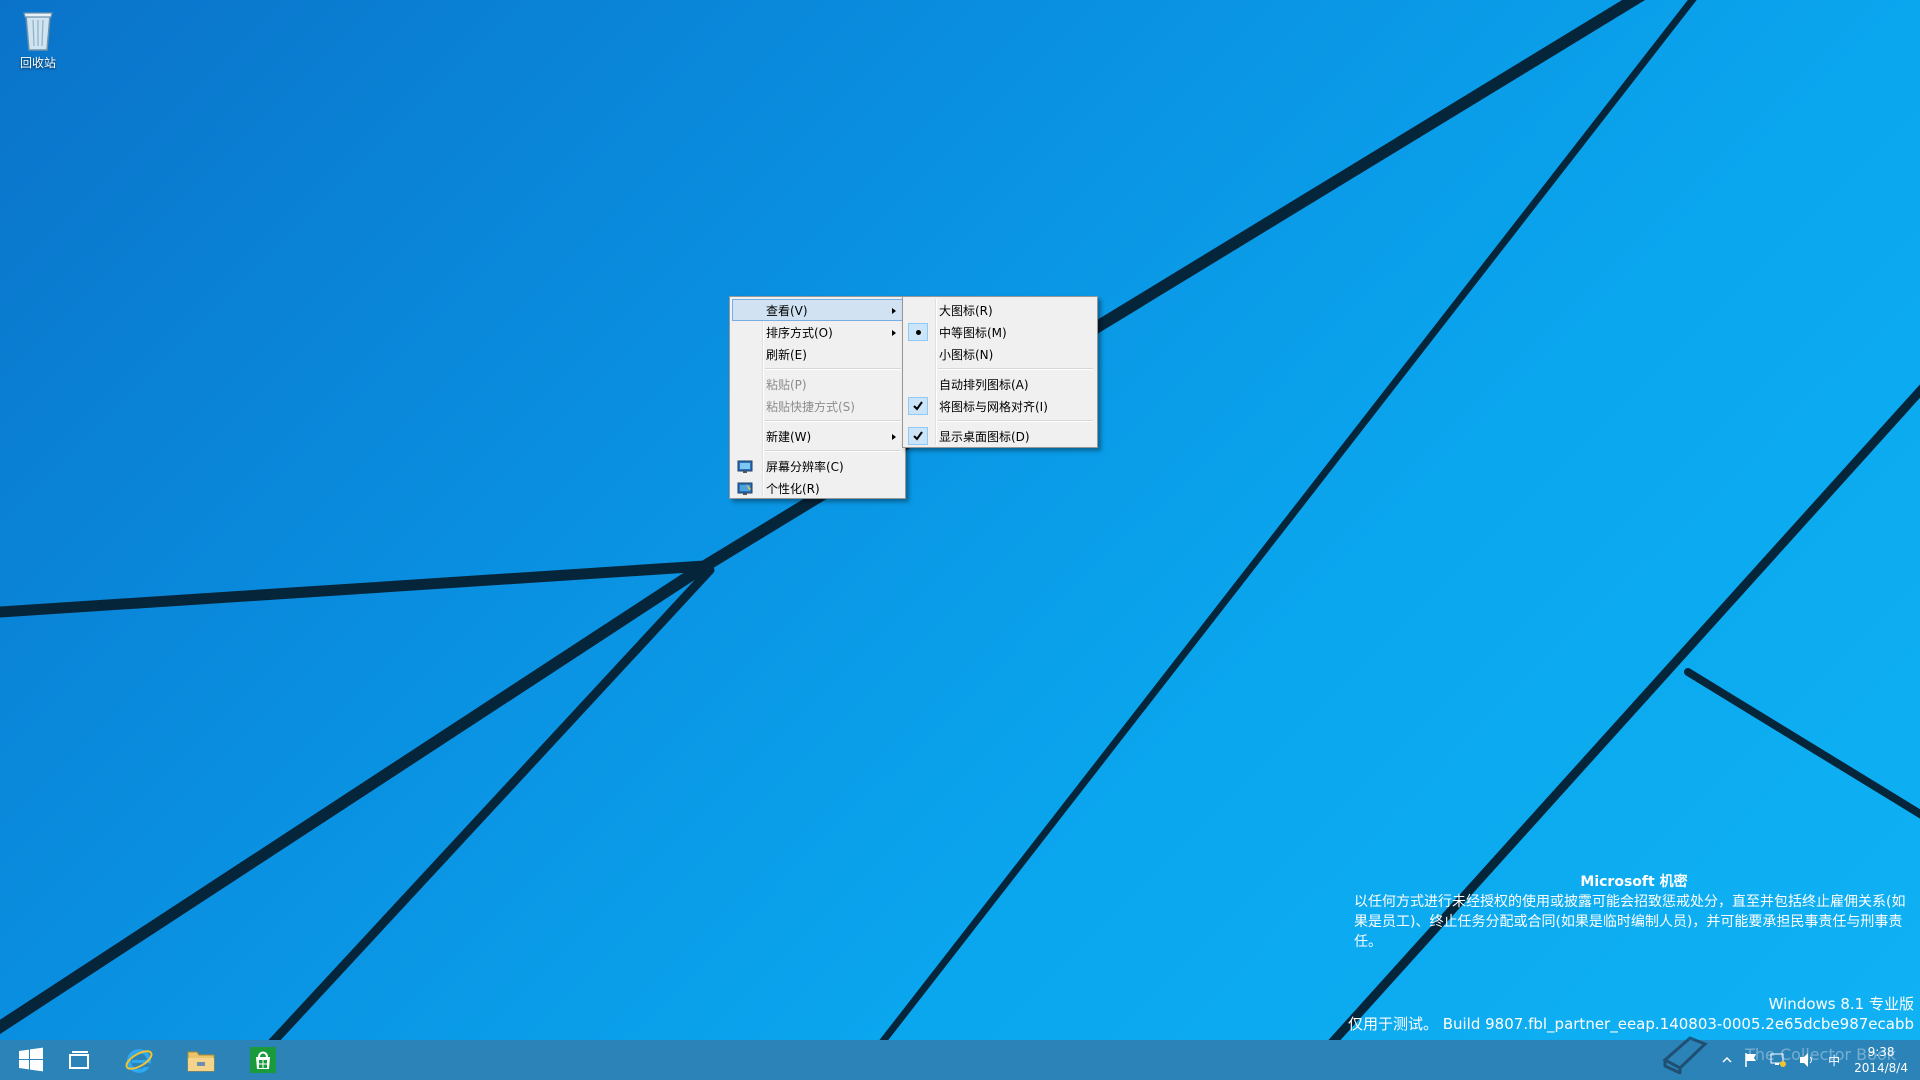 The width and height of the screenshot is (1920, 1080). I want to click on menu-item-small-icons: 小图标(N), so click(1000, 354).